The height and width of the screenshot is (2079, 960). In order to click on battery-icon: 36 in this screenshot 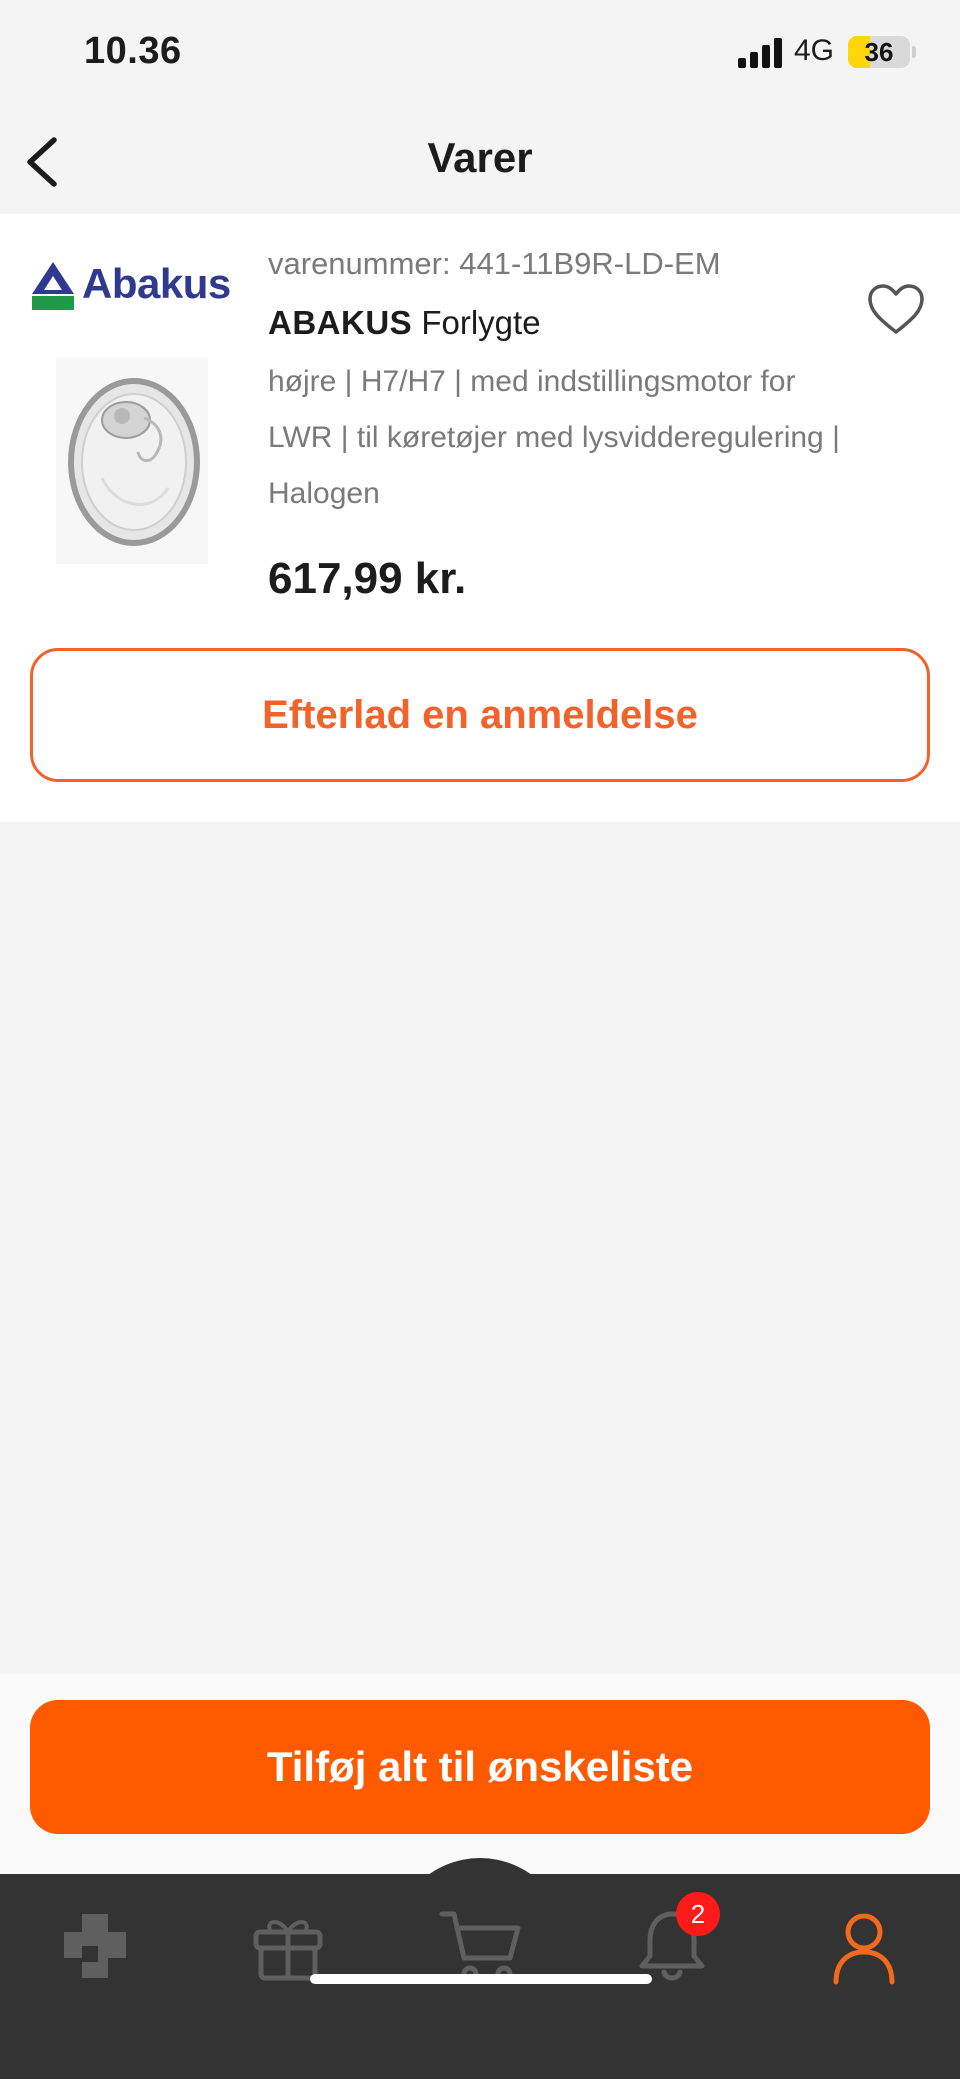, I will do `click(879, 52)`.